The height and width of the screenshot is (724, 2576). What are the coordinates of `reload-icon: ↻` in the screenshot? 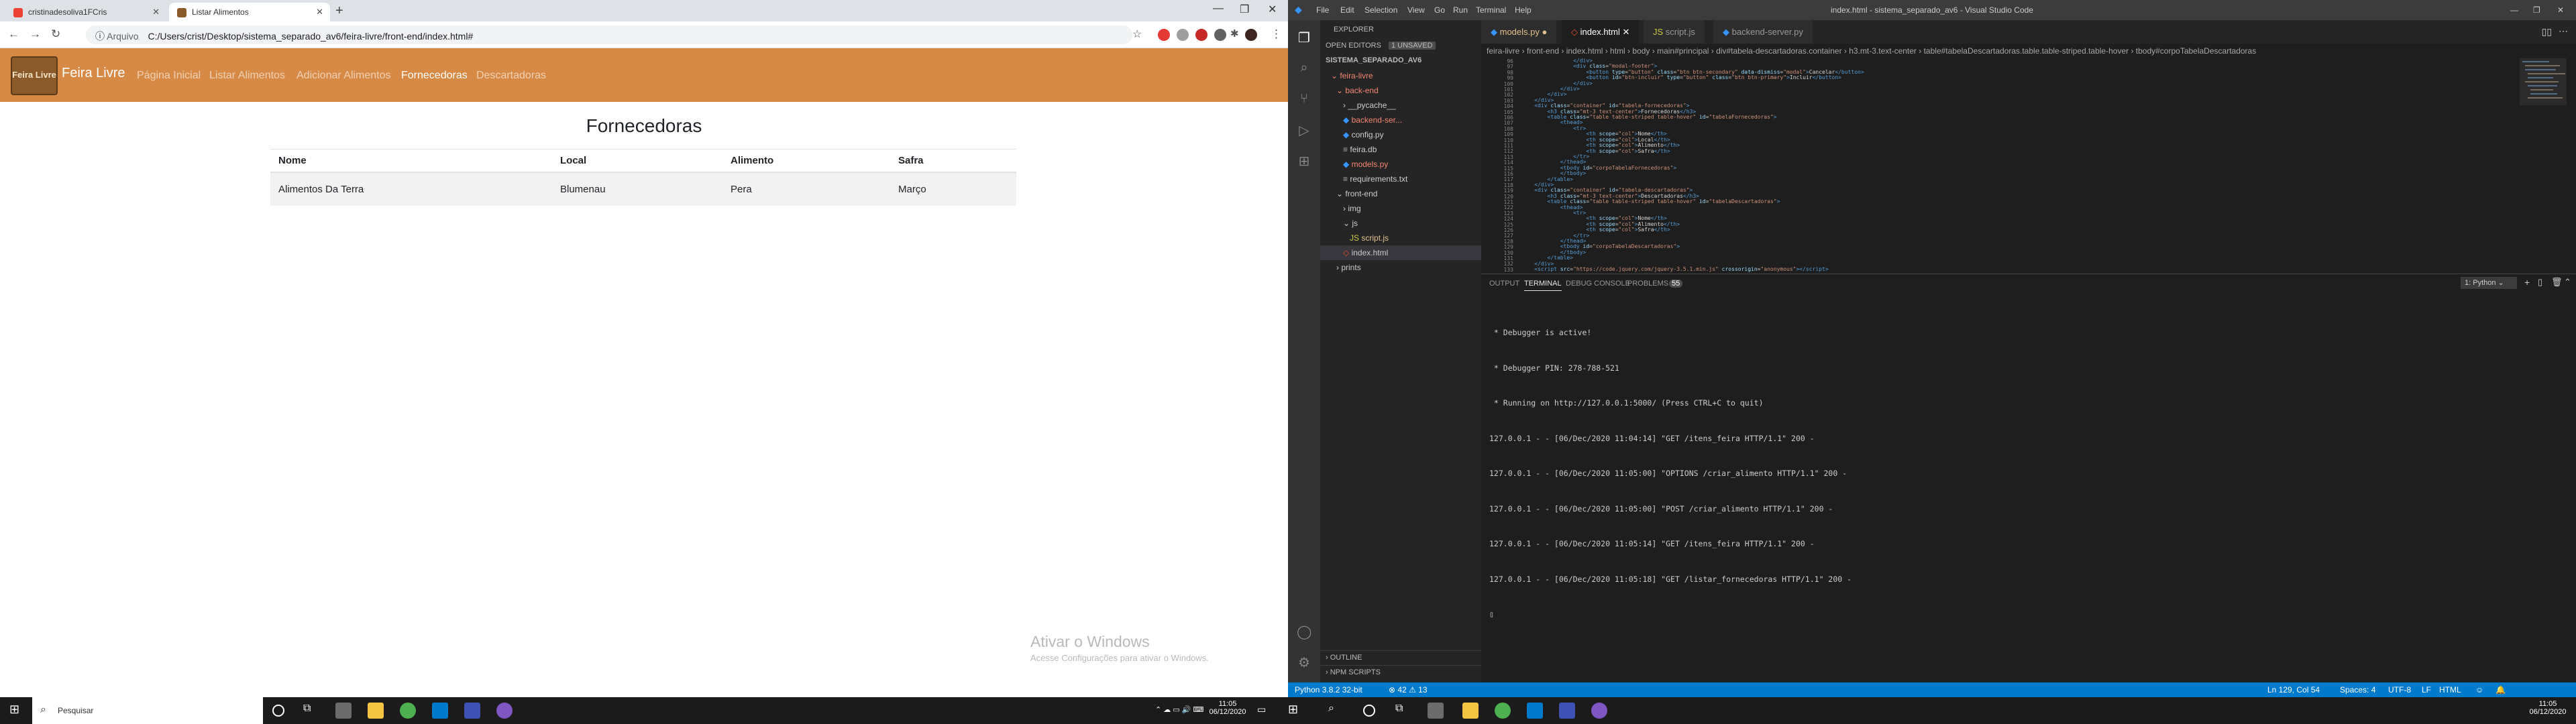 It's located at (55, 34).